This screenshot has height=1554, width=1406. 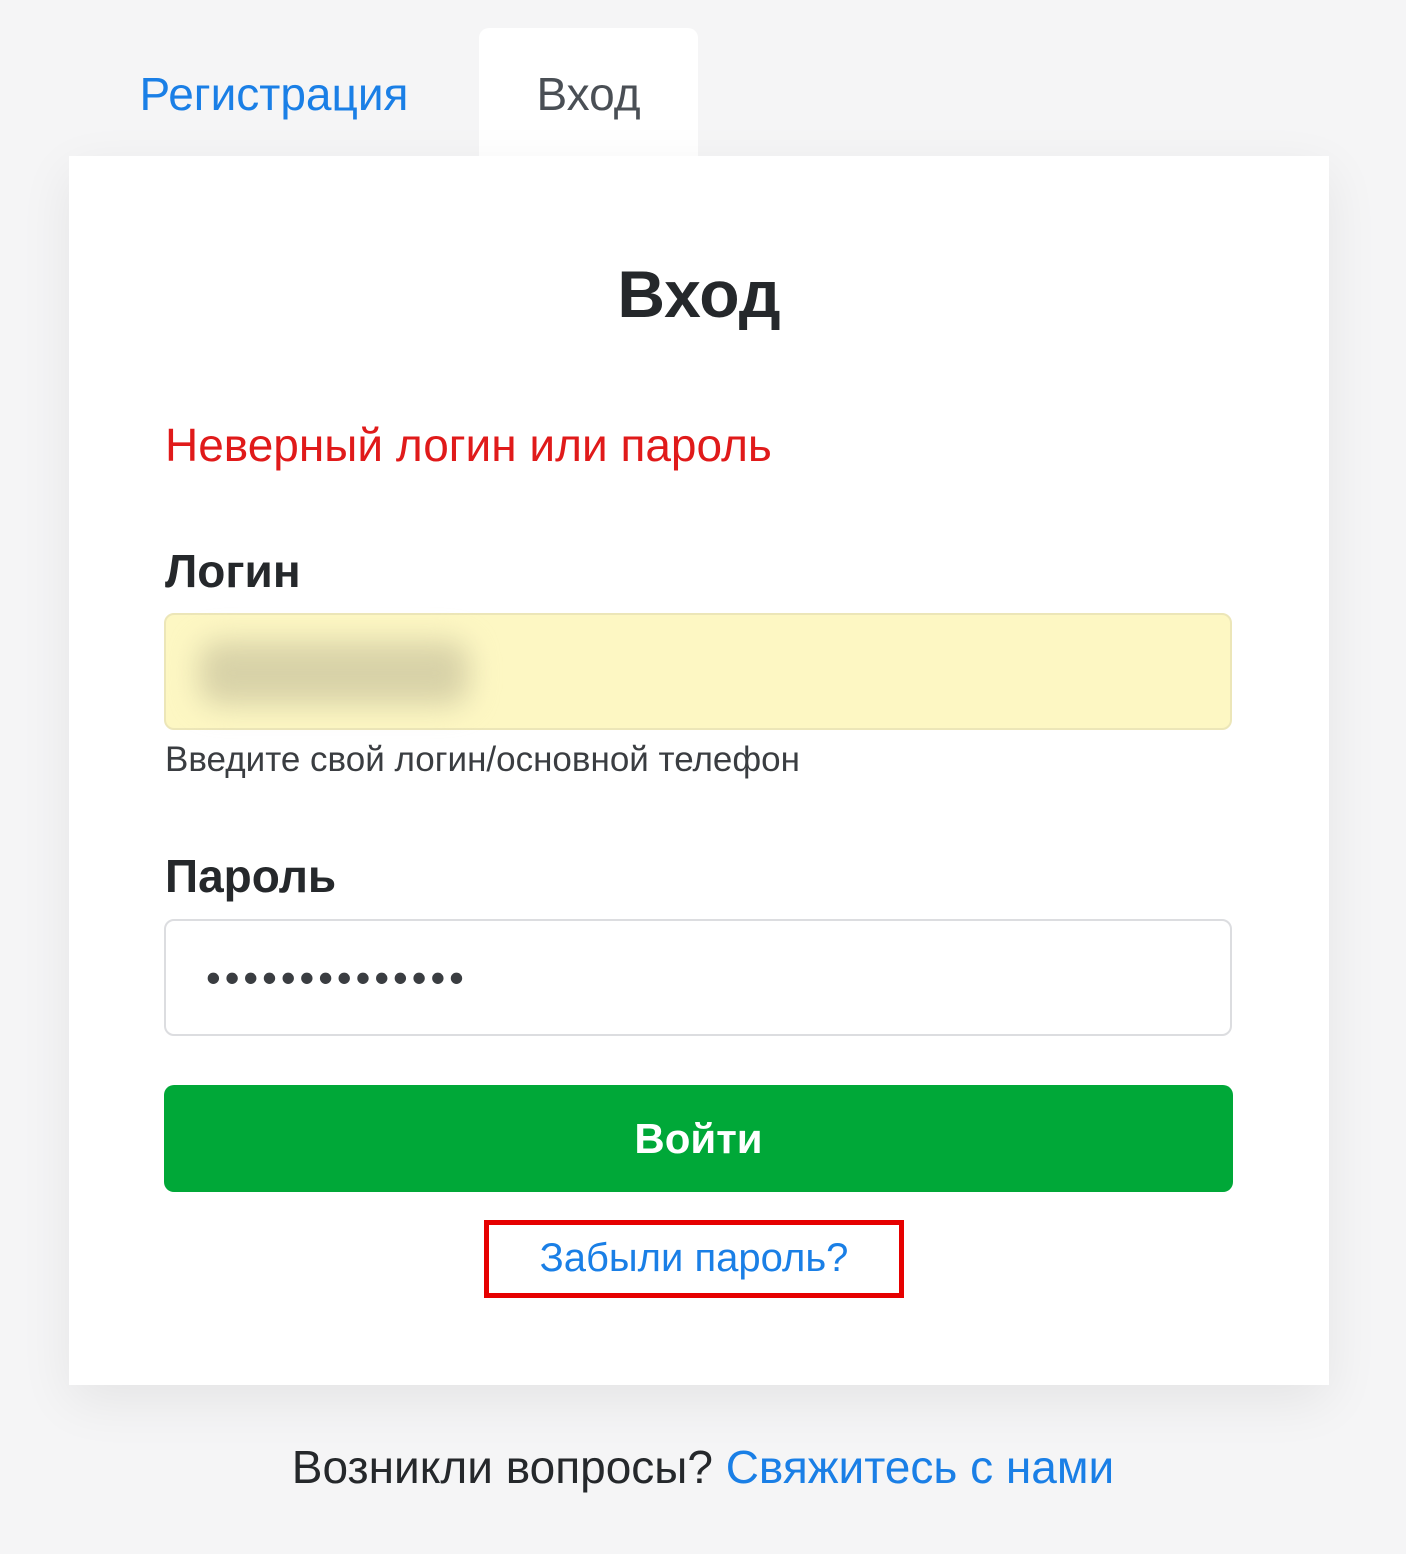 I want to click on login-label: Логин, so click(x=233, y=571).